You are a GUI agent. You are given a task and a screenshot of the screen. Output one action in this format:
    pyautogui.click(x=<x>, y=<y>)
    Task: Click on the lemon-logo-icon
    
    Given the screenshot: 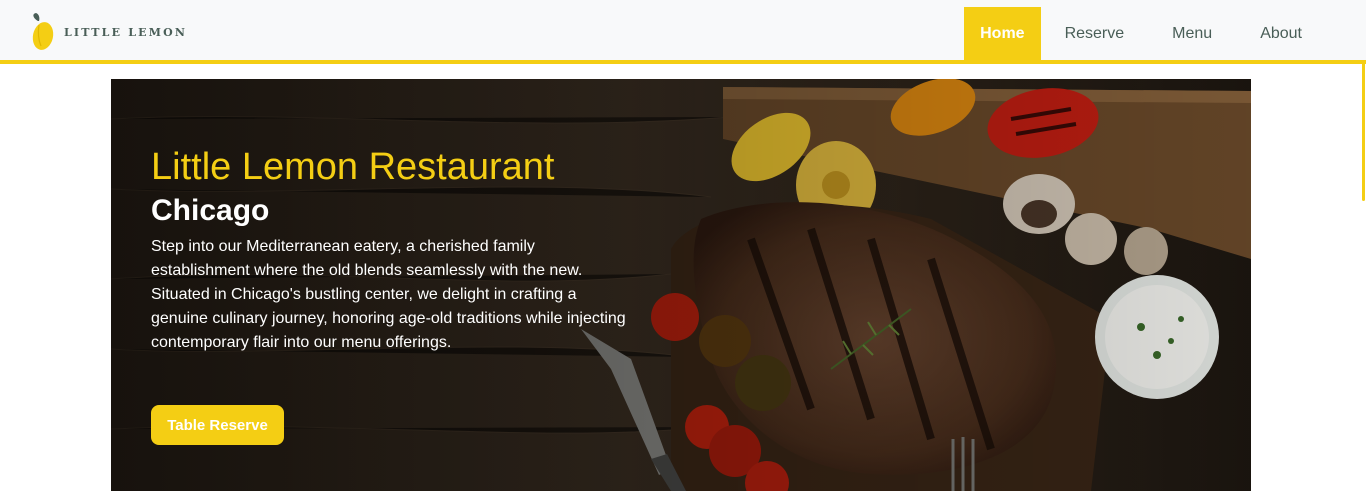 What is the action you would take?
    pyautogui.click(x=43, y=31)
    